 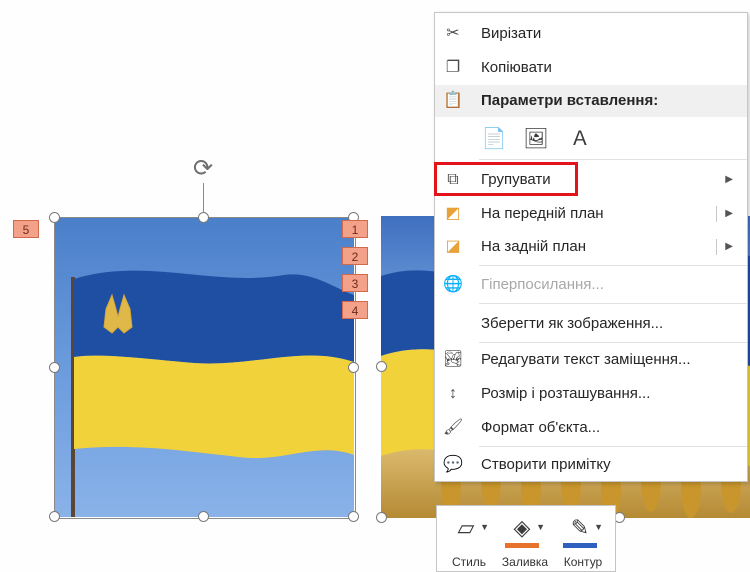 What do you see at coordinates (466, 527) in the screenshot?
I see `shape-style-icon: ▱` at bounding box center [466, 527].